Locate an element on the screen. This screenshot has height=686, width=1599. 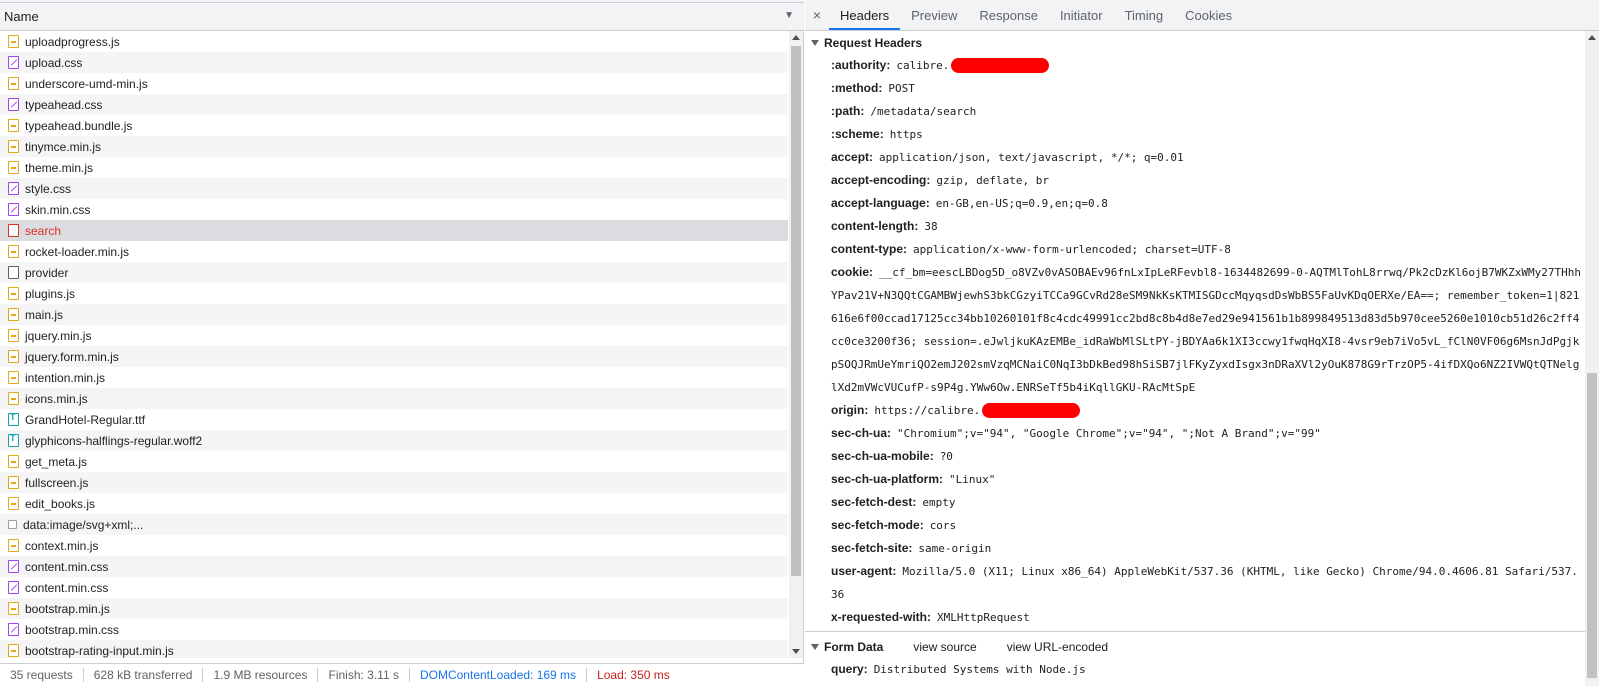
request-row: jquery.min.js is located at coordinates (394, 335).